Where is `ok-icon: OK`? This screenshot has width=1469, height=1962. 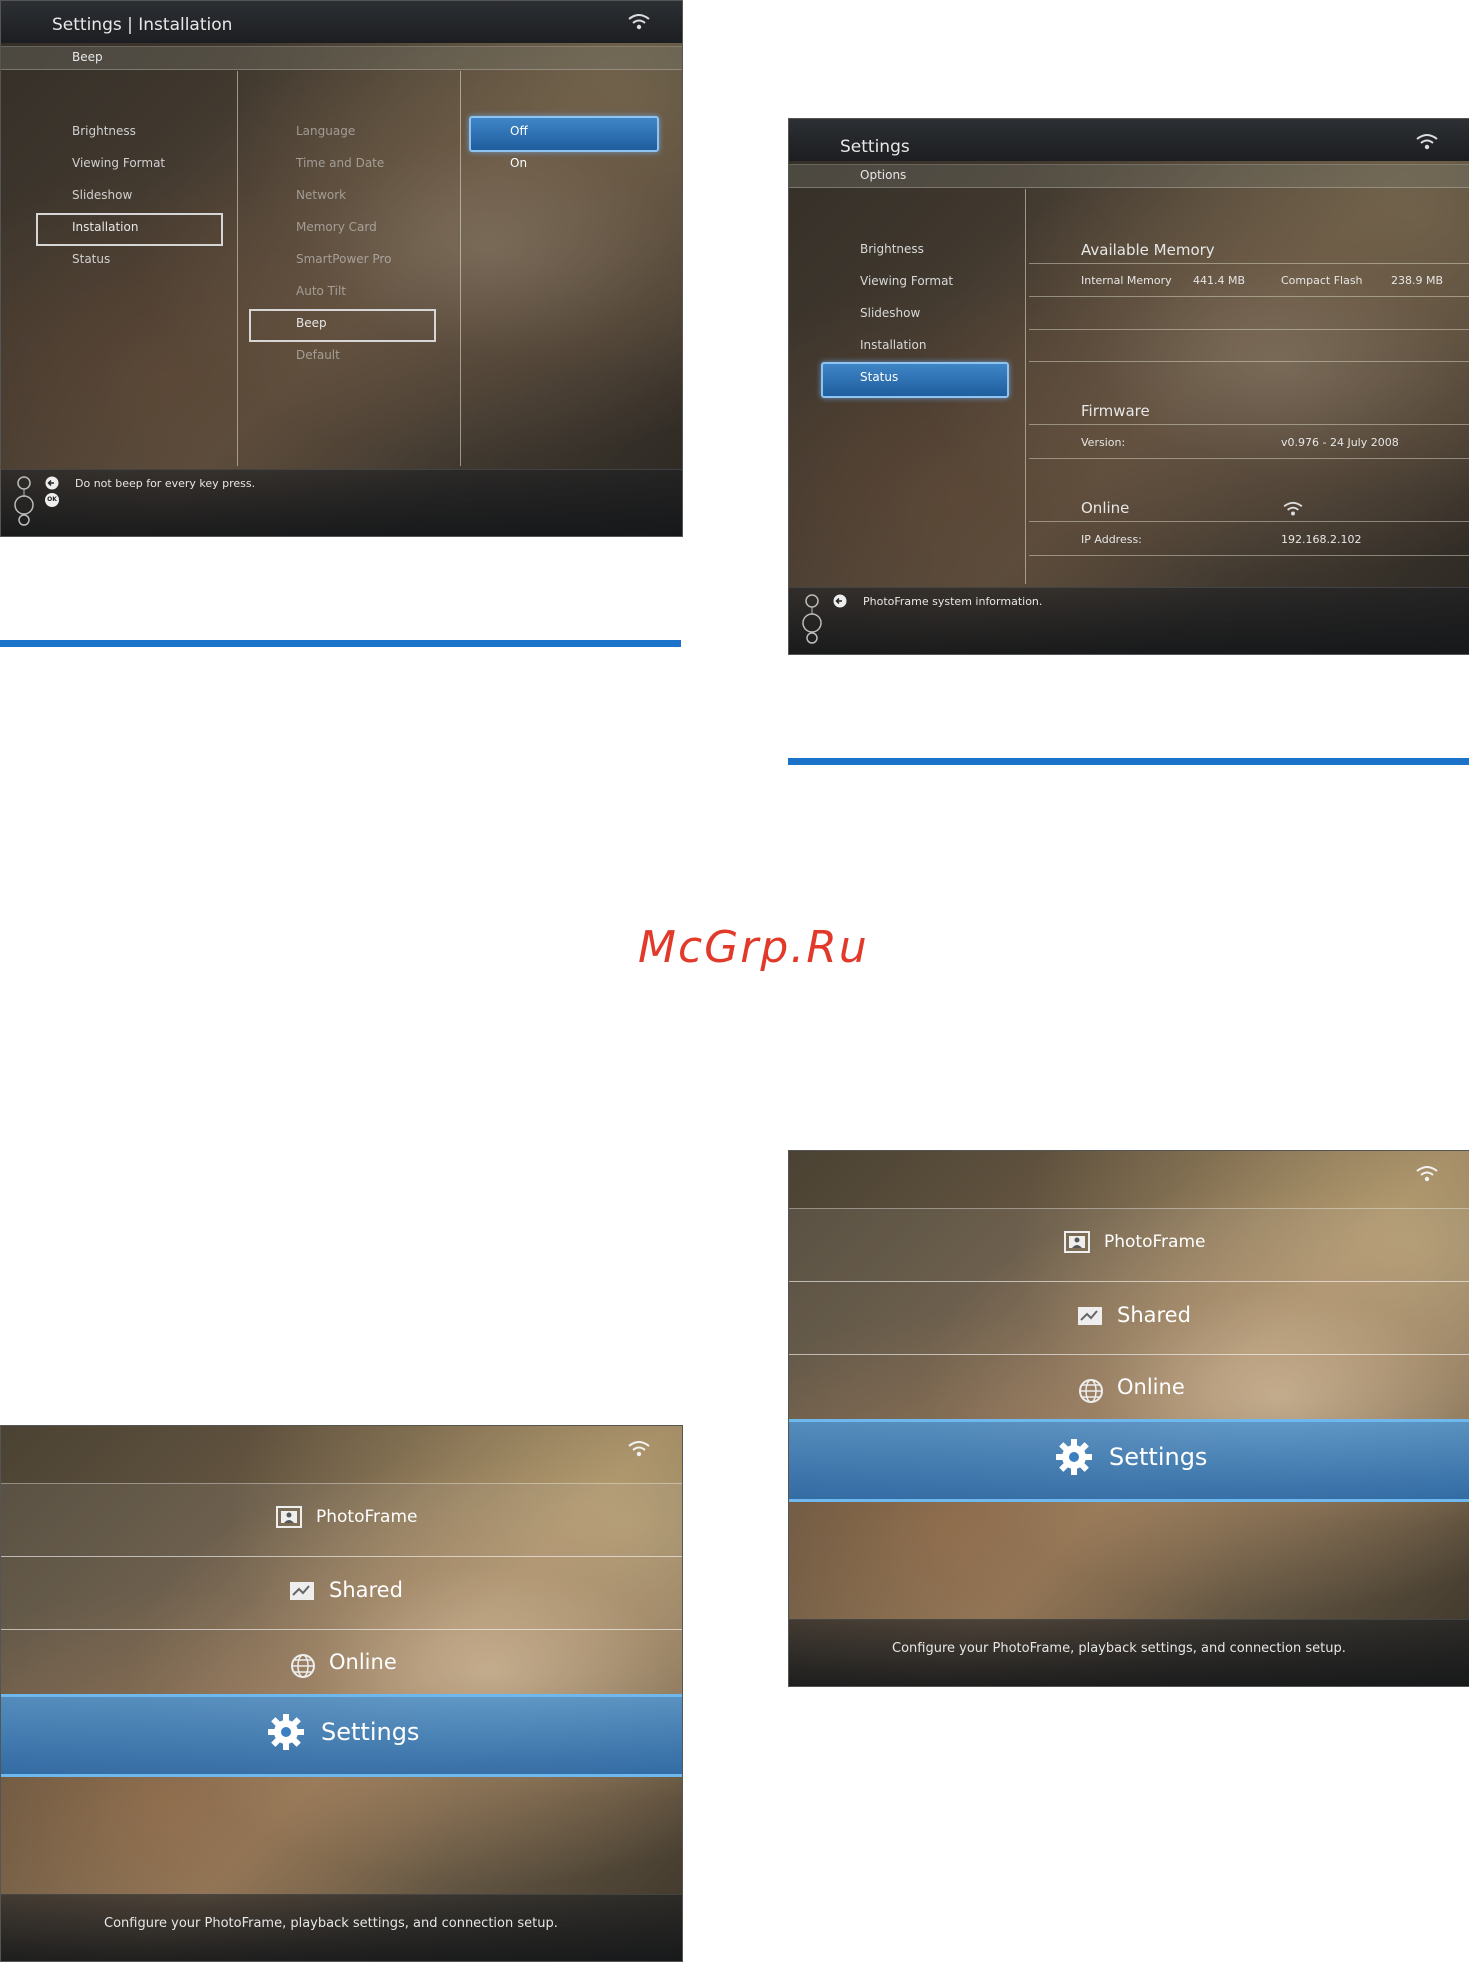 ok-icon: OK is located at coordinates (52, 500).